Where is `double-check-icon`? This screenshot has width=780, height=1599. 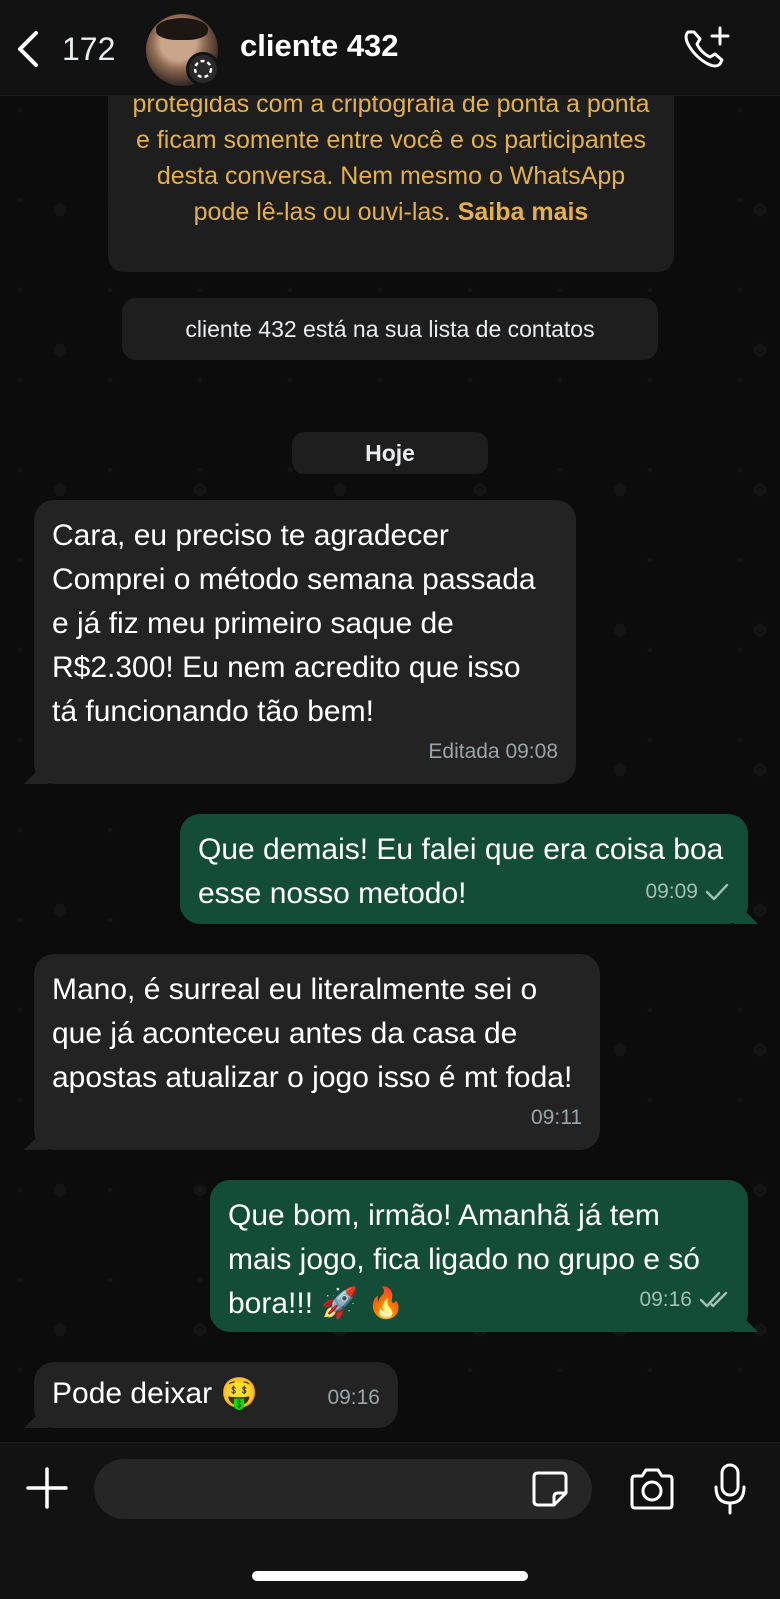
double-check-icon is located at coordinates (713, 1299).